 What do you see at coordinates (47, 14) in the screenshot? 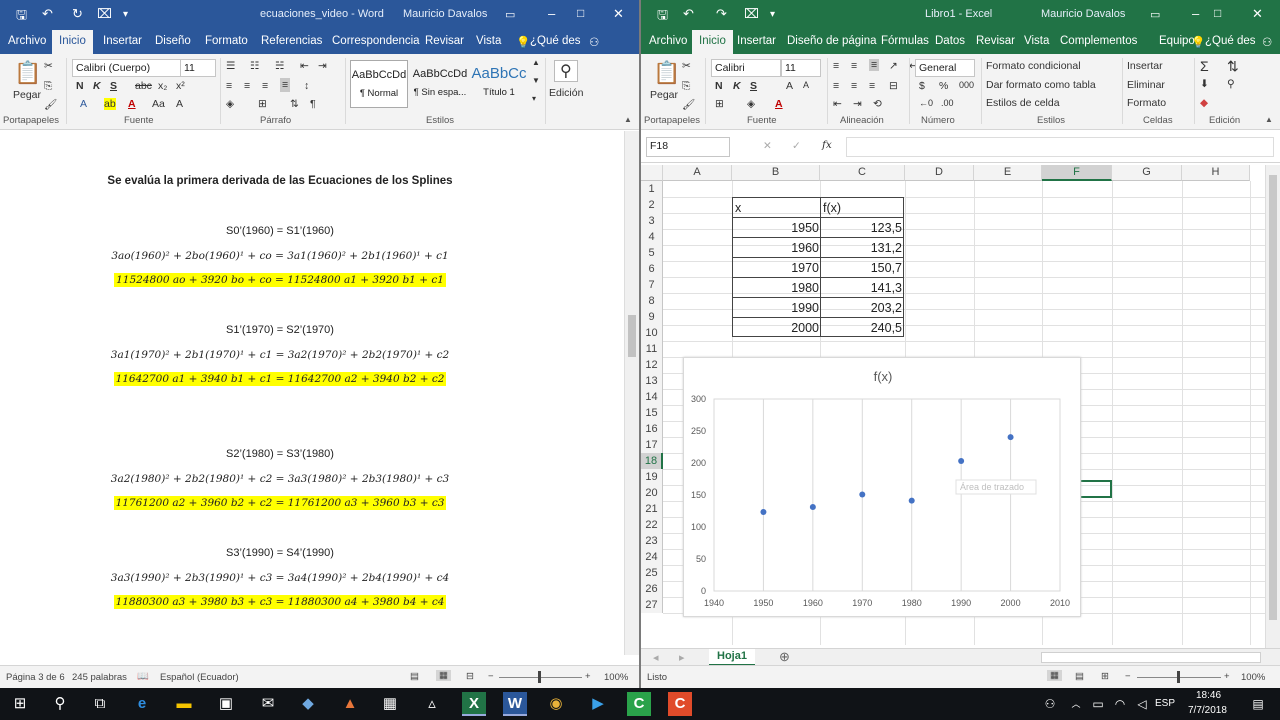
I see `undo-icon: ↶` at bounding box center [47, 14].